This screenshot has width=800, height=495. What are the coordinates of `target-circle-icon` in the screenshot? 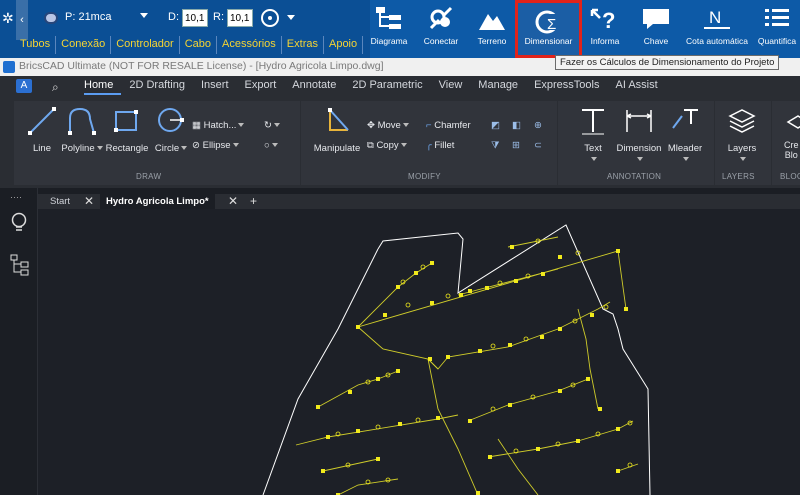 It's located at (270, 18).